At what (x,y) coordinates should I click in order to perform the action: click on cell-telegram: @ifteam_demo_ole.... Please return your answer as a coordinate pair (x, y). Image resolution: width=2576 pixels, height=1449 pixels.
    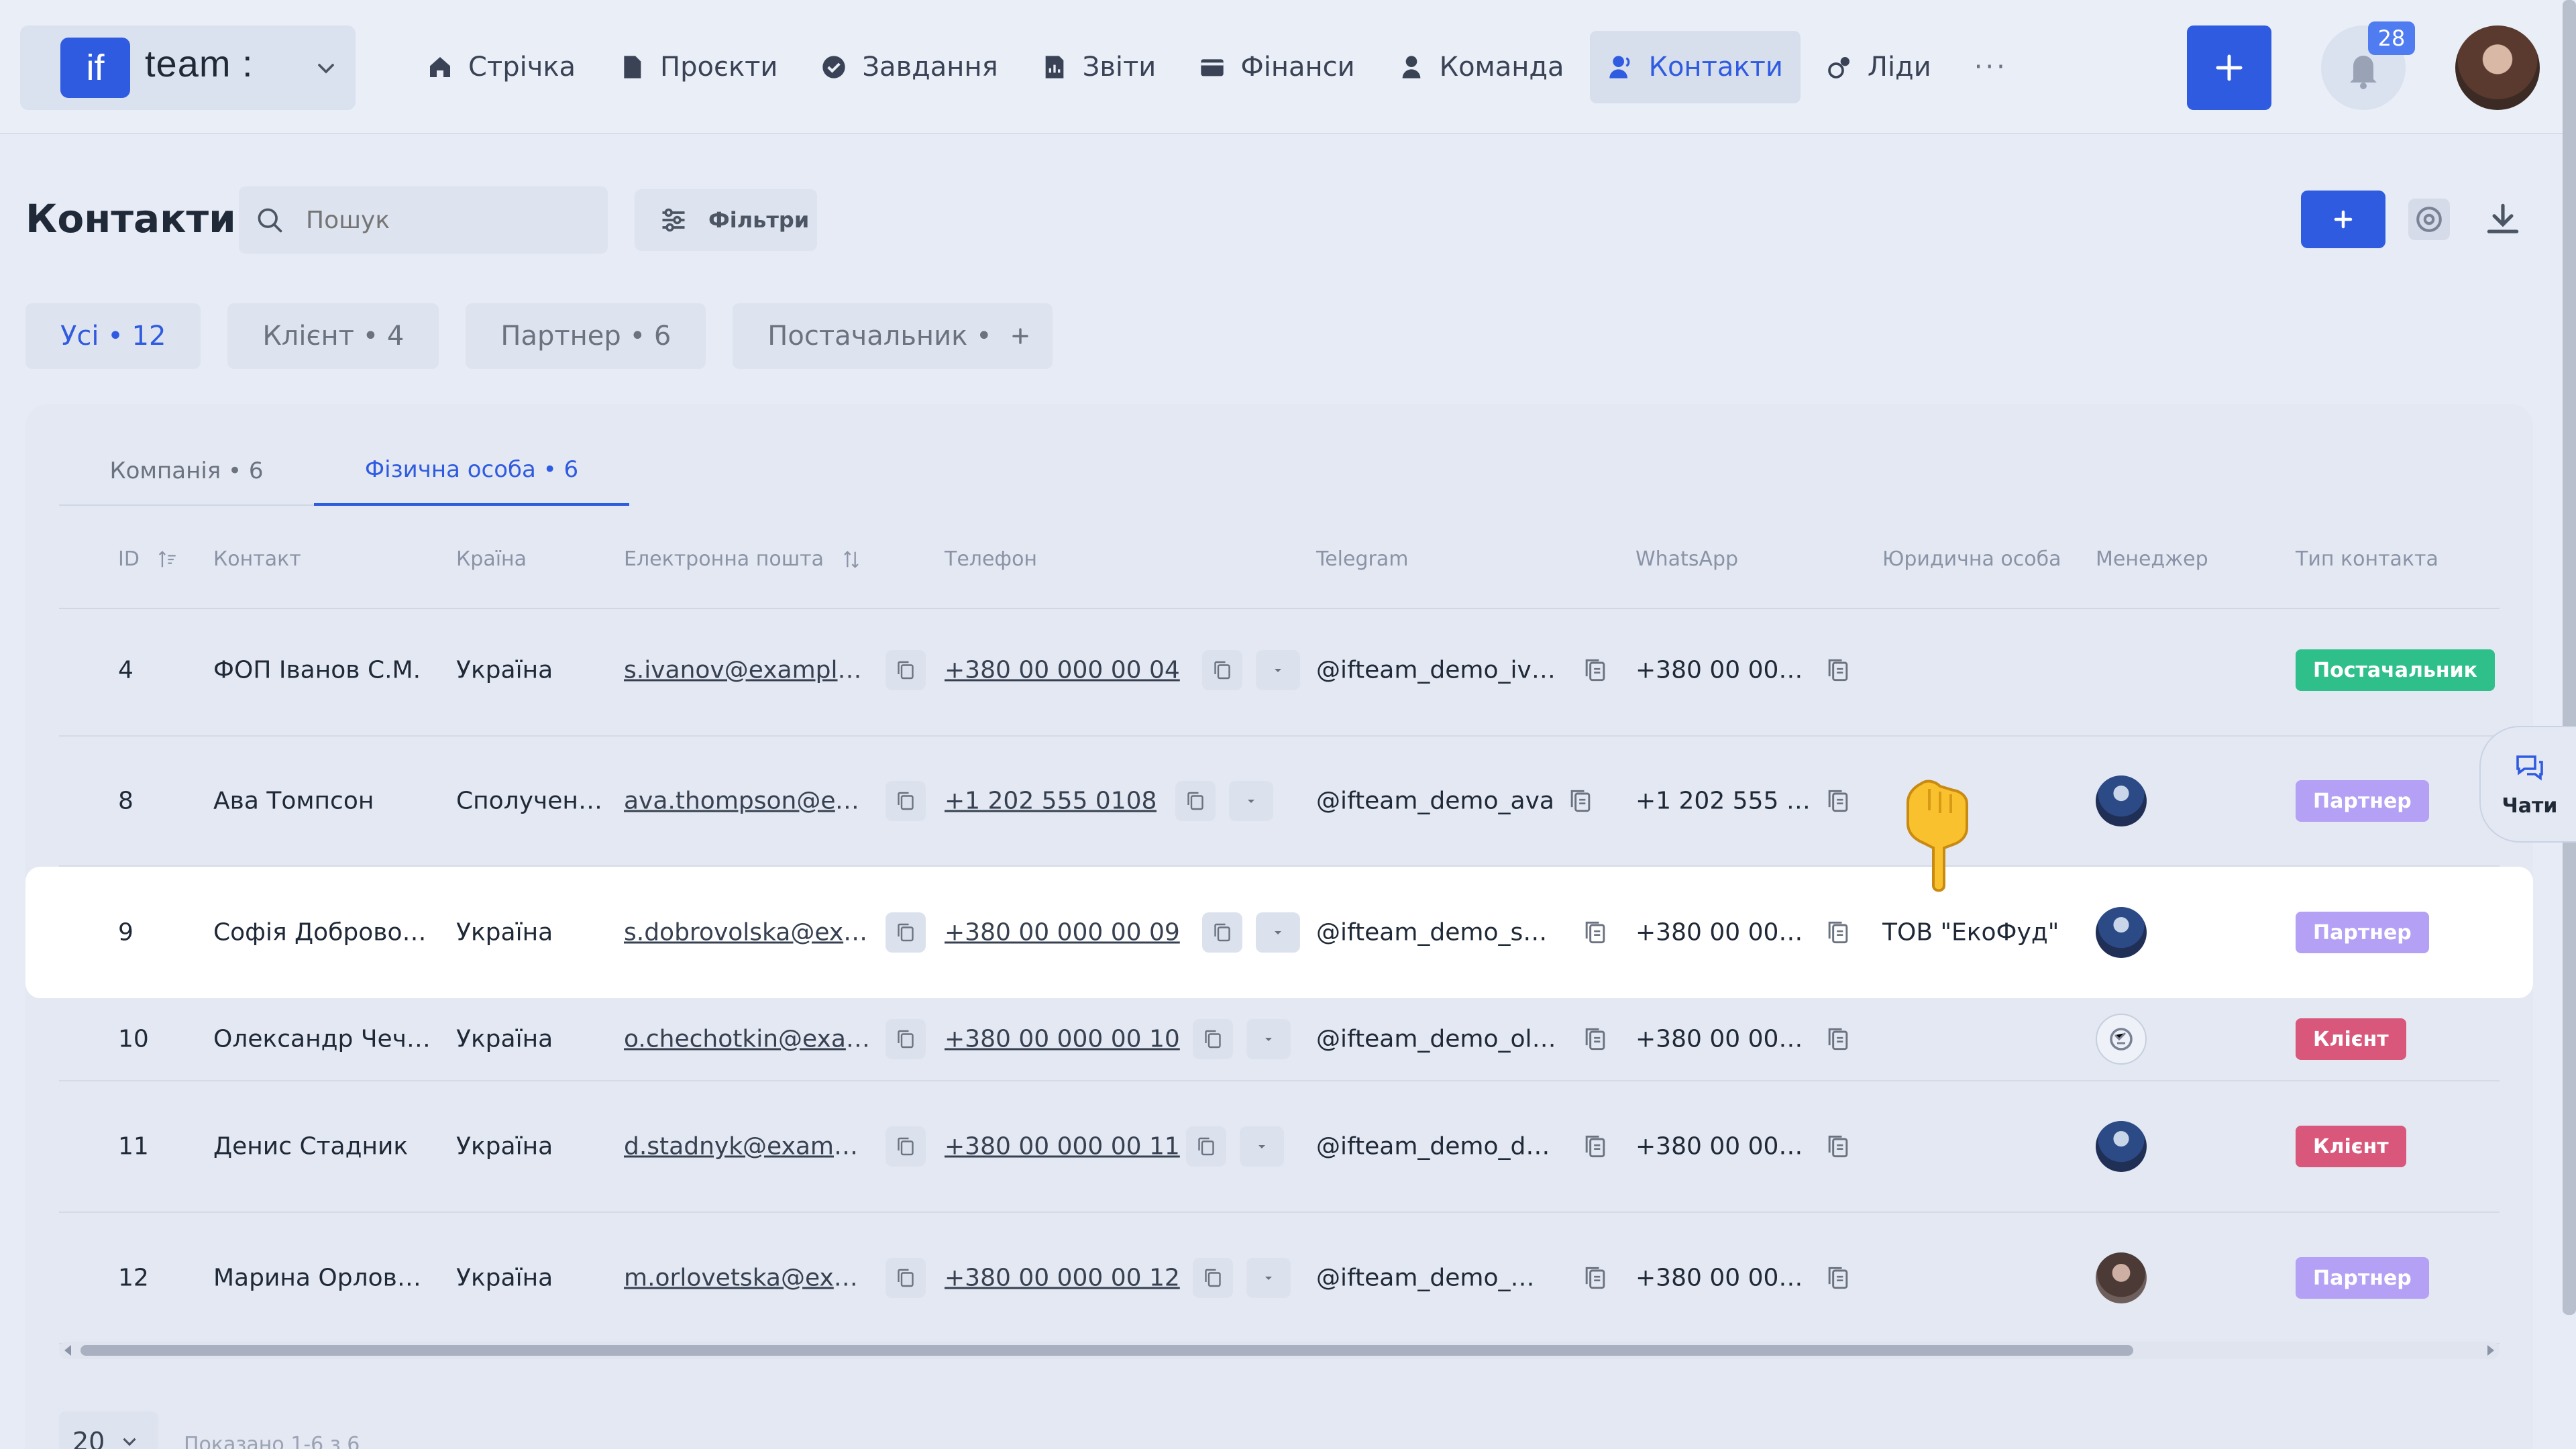
    Looking at the image, I should click on (1437, 1039).